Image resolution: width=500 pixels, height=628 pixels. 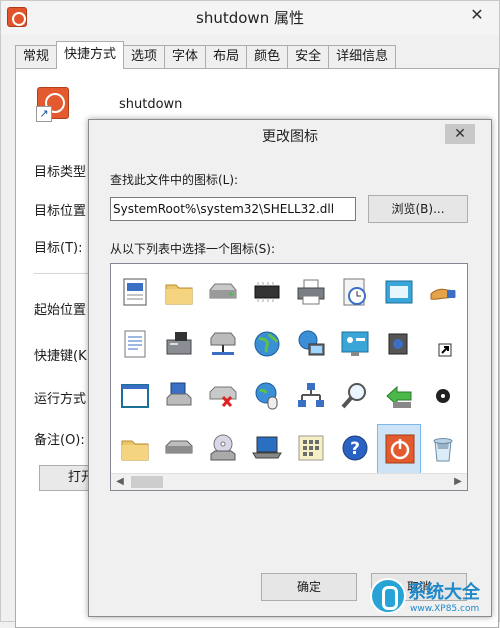 I want to click on recycle-full-icon, so click(x=443, y=449).